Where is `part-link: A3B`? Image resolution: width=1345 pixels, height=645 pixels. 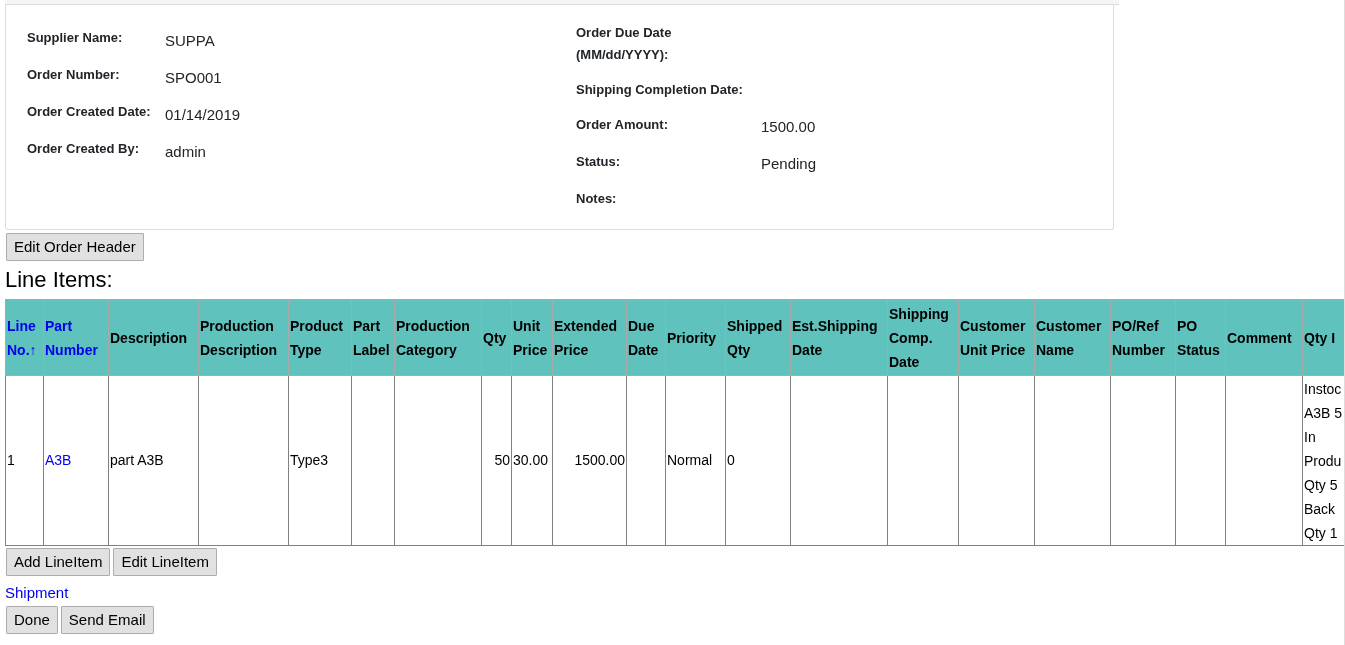
part-link: A3B is located at coordinates (58, 460).